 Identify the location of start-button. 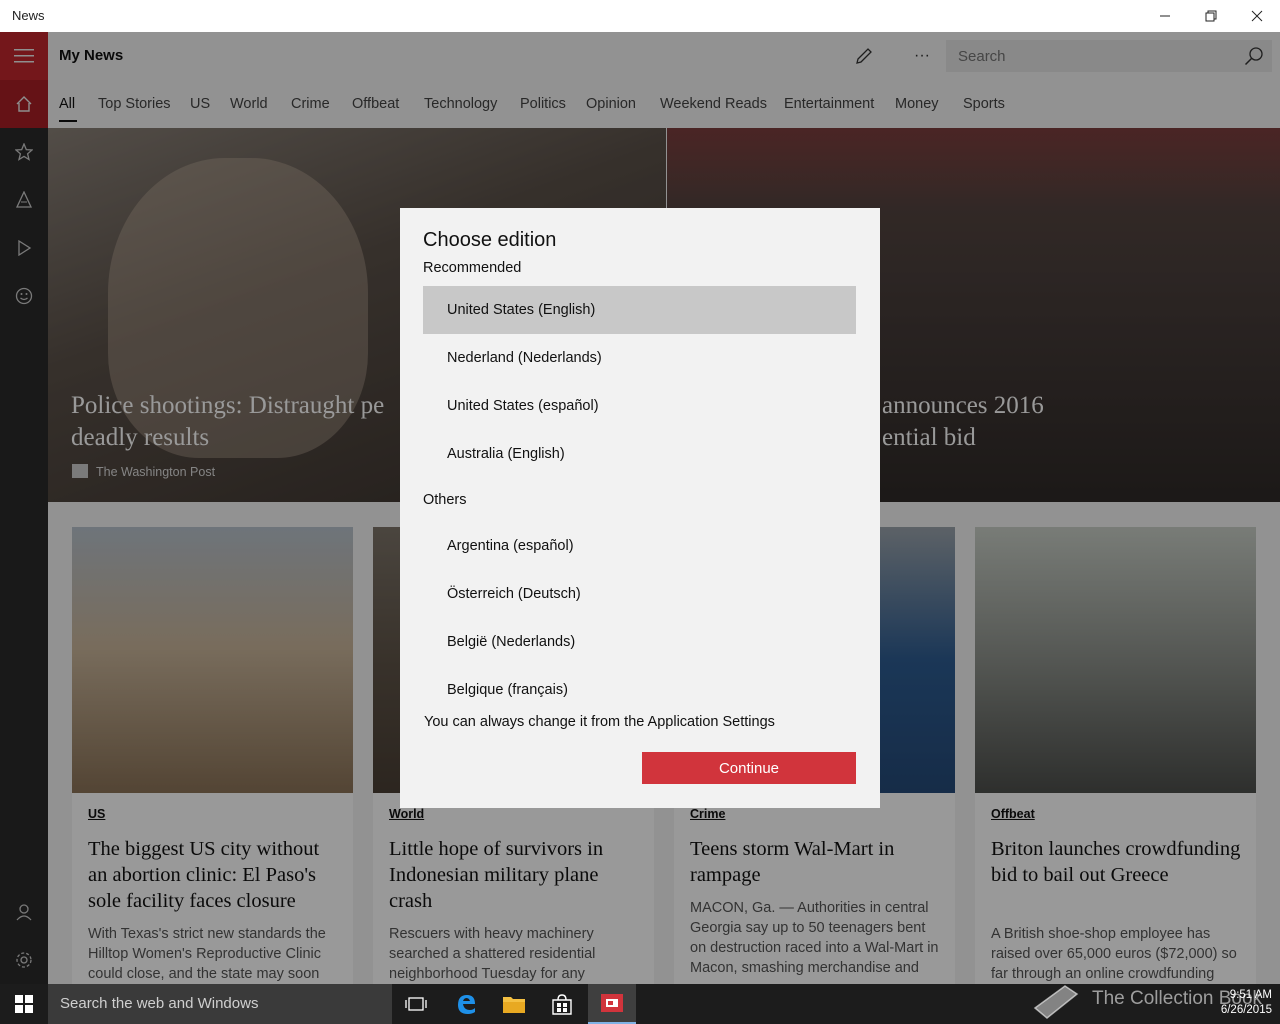
(24, 1004).